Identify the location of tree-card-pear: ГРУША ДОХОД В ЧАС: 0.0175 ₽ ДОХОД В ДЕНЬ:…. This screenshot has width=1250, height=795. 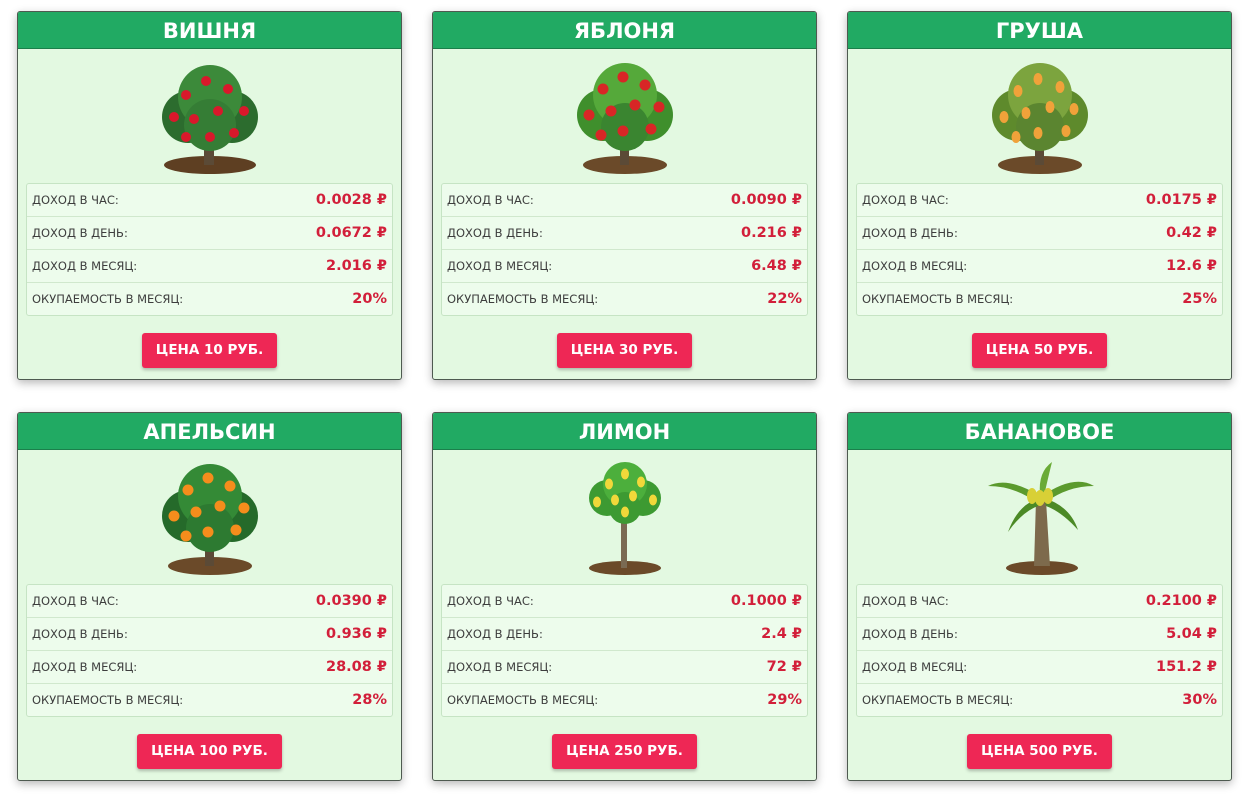
(1039, 195).